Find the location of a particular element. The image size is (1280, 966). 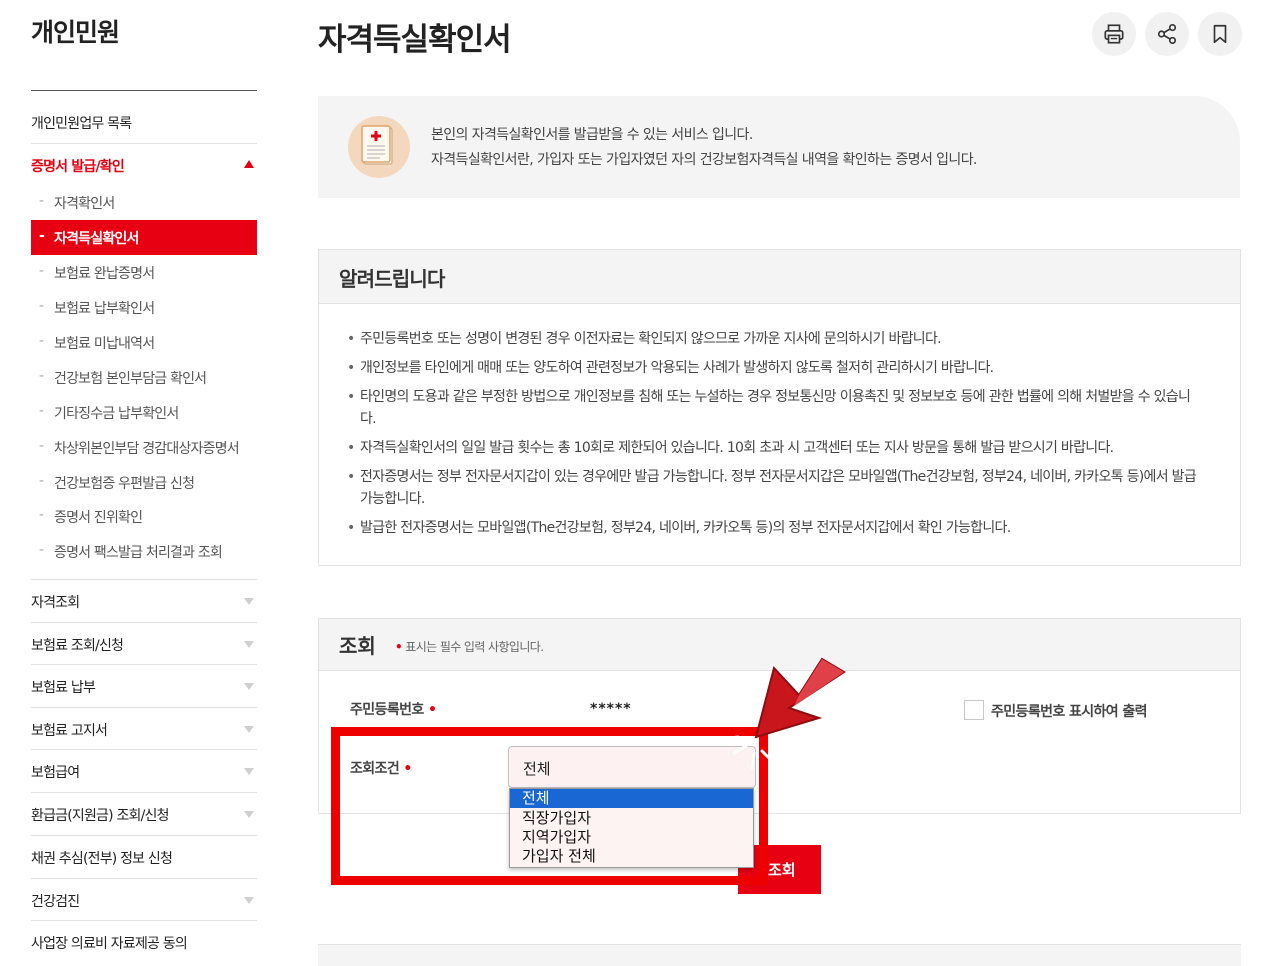

rrn-label: 주민등록번호 • is located at coordinates (393, 710).